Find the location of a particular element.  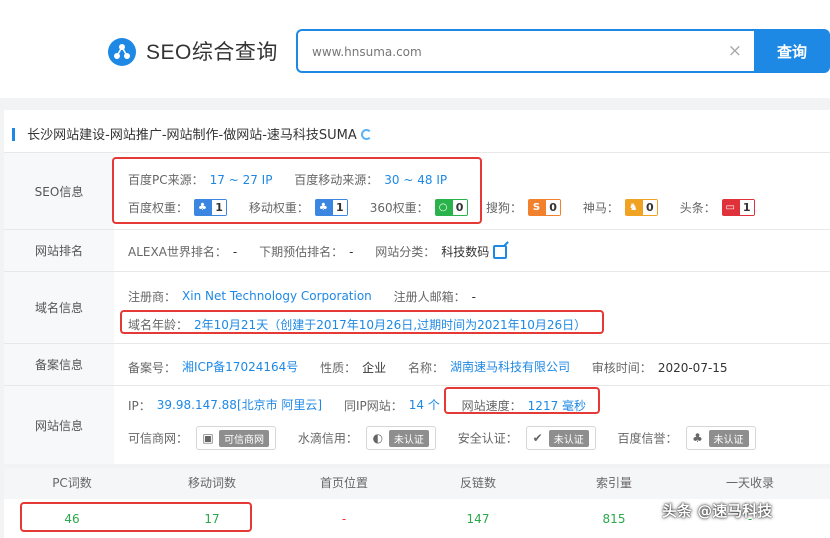

seo-other-line: 搜狗： S 0 神马： ♞ 0 头条： ▭ 1 is located at coordinates (620, 207).